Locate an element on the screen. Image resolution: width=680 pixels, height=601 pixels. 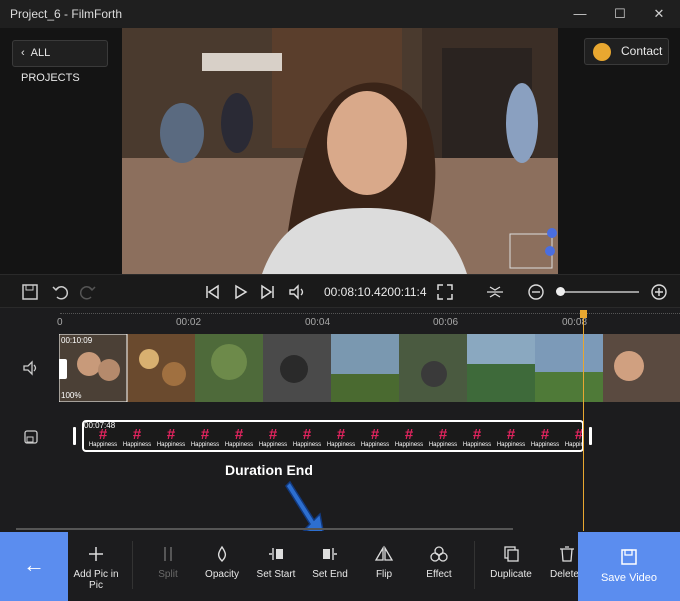
contact-button: Contact is located at coordinates (626, 51).